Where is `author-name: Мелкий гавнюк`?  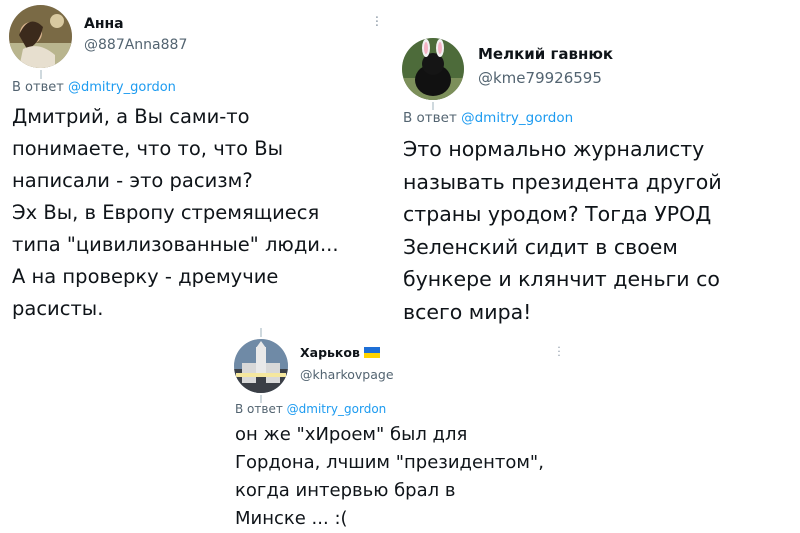 author-name: Мелкий гавнюк is located at coordinates (545, 54).